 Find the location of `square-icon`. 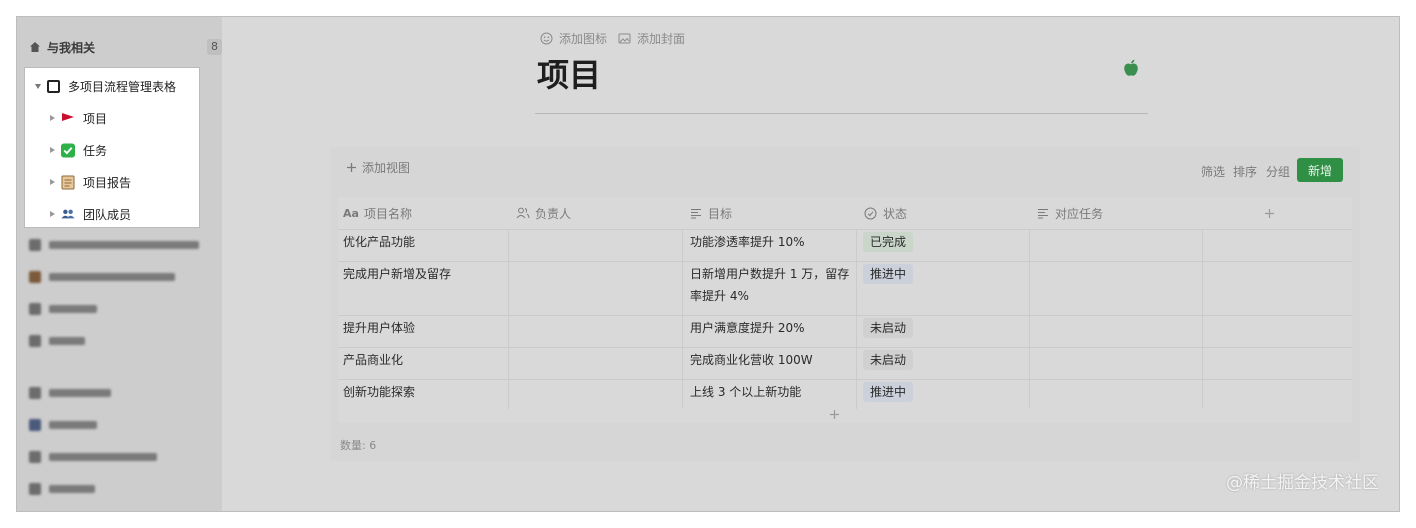

square-icon is located at coordinates (53, 86).